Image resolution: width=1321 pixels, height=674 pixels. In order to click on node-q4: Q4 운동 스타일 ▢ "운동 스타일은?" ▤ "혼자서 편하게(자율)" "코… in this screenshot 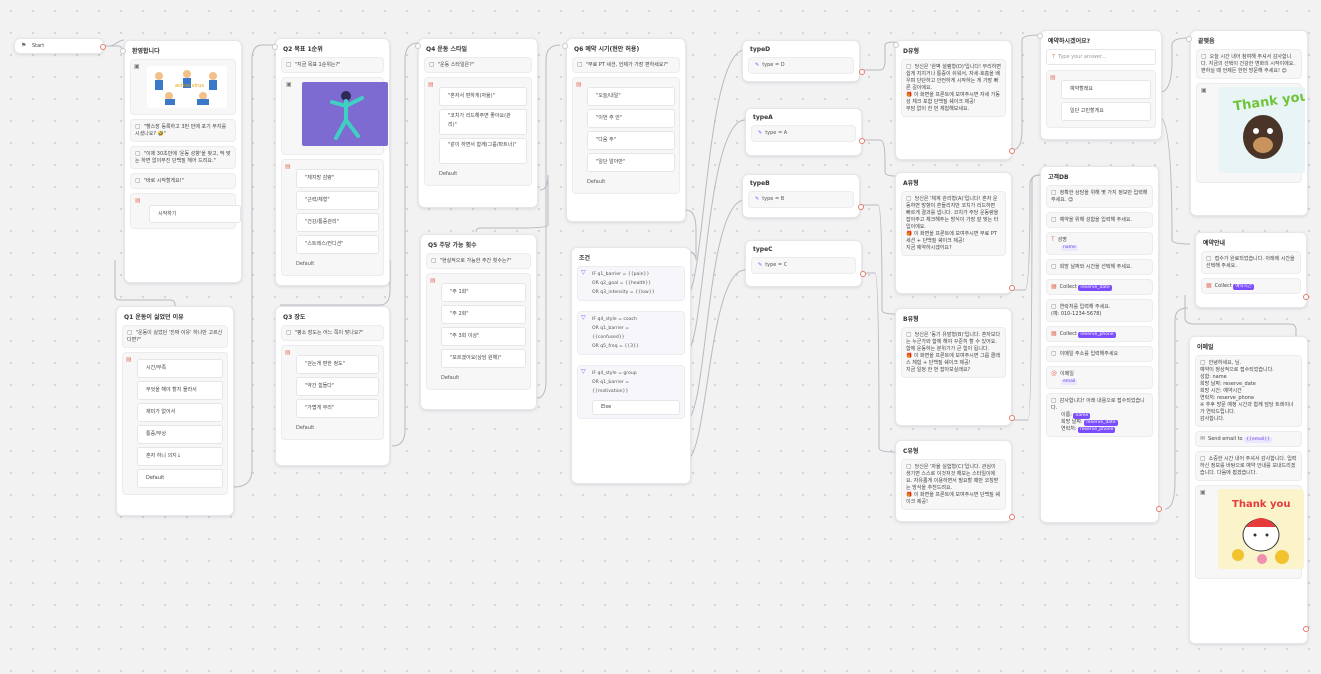, I will do `click(478, 123)`.